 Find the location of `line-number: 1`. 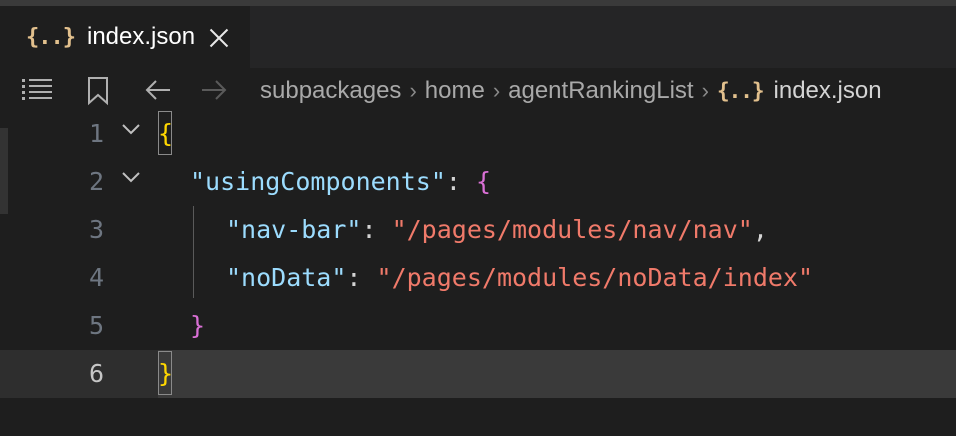

line-number: 1 is located at coordinates (96, 133).